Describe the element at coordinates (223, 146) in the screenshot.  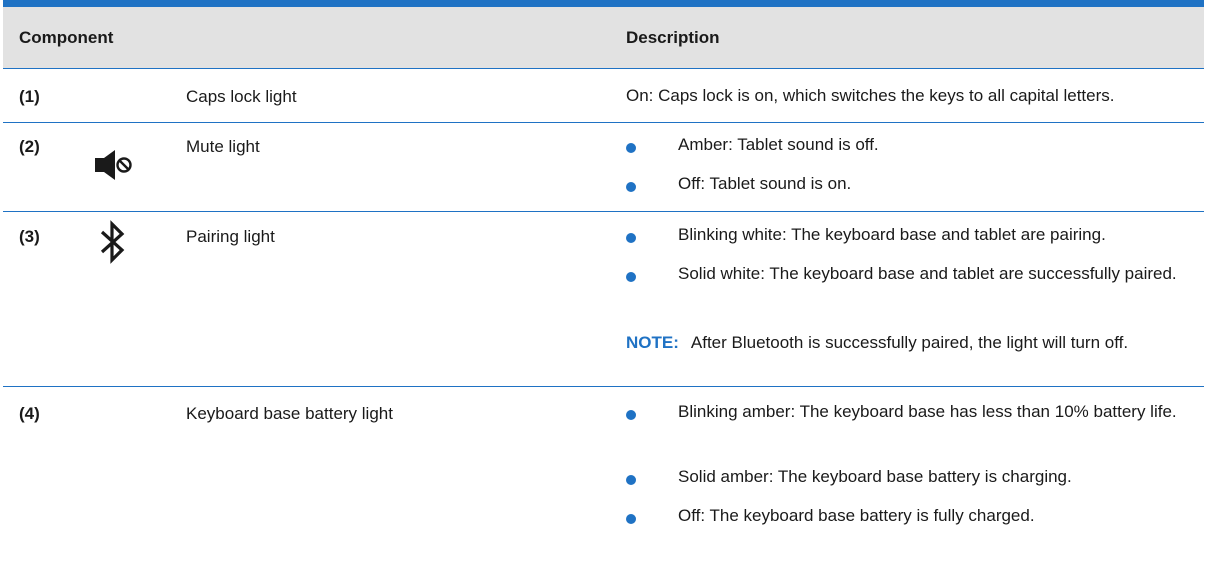
I see `row-label: Mute light` at that location.